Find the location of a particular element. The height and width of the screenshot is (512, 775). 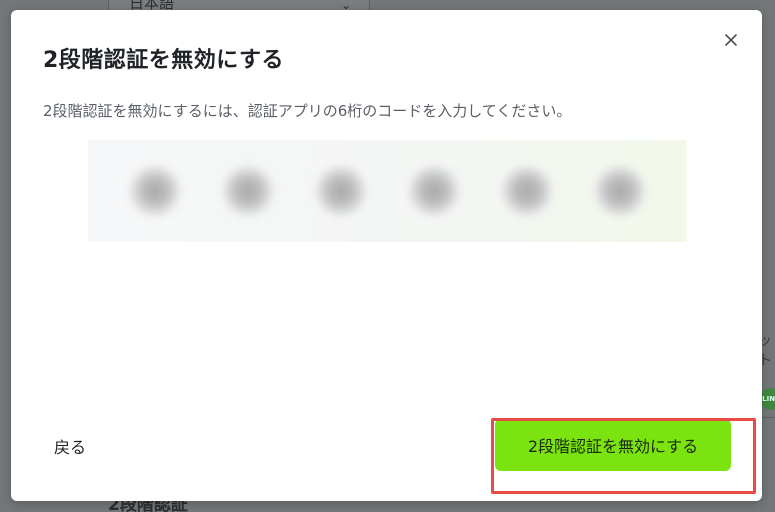

dialog-title: 2段階認証を無効にする is located at coordinates (164, 60).